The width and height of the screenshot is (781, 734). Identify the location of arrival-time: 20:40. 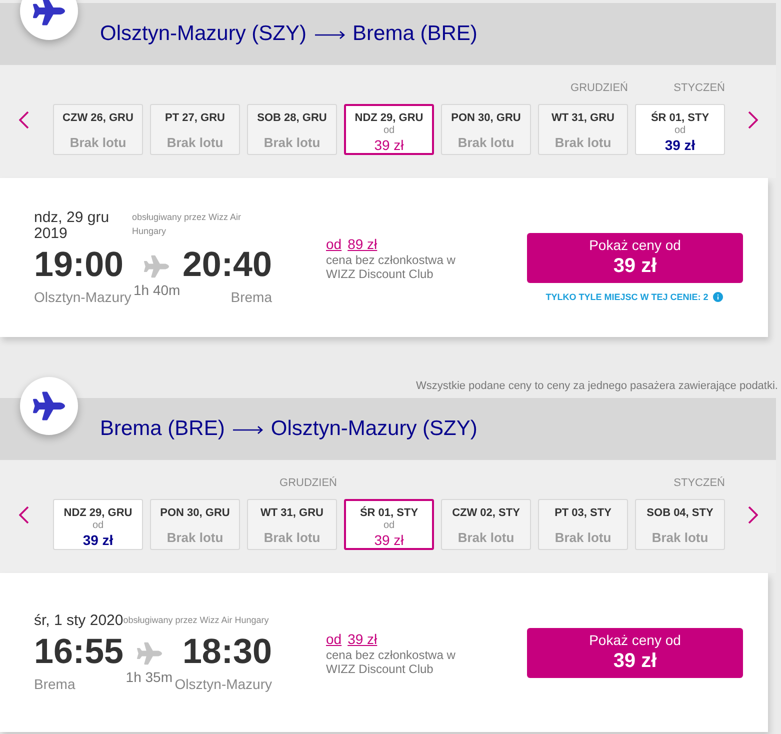
(227, 265).